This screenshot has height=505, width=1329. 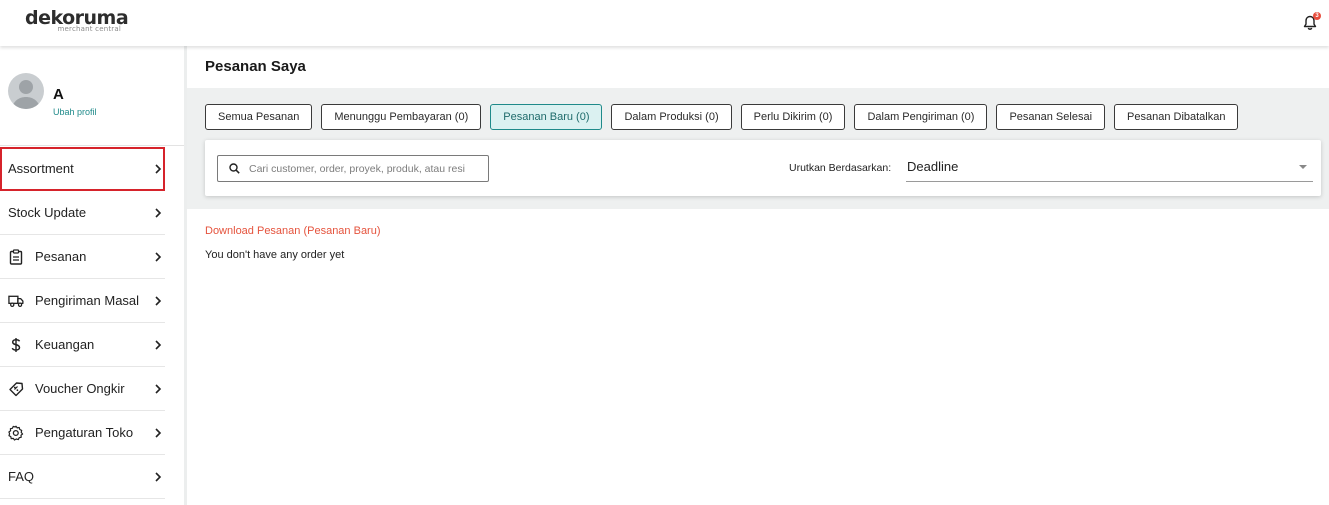 I want to click on sidebar-item-label: Pengiriman Masal, so click(x=87, y=300).